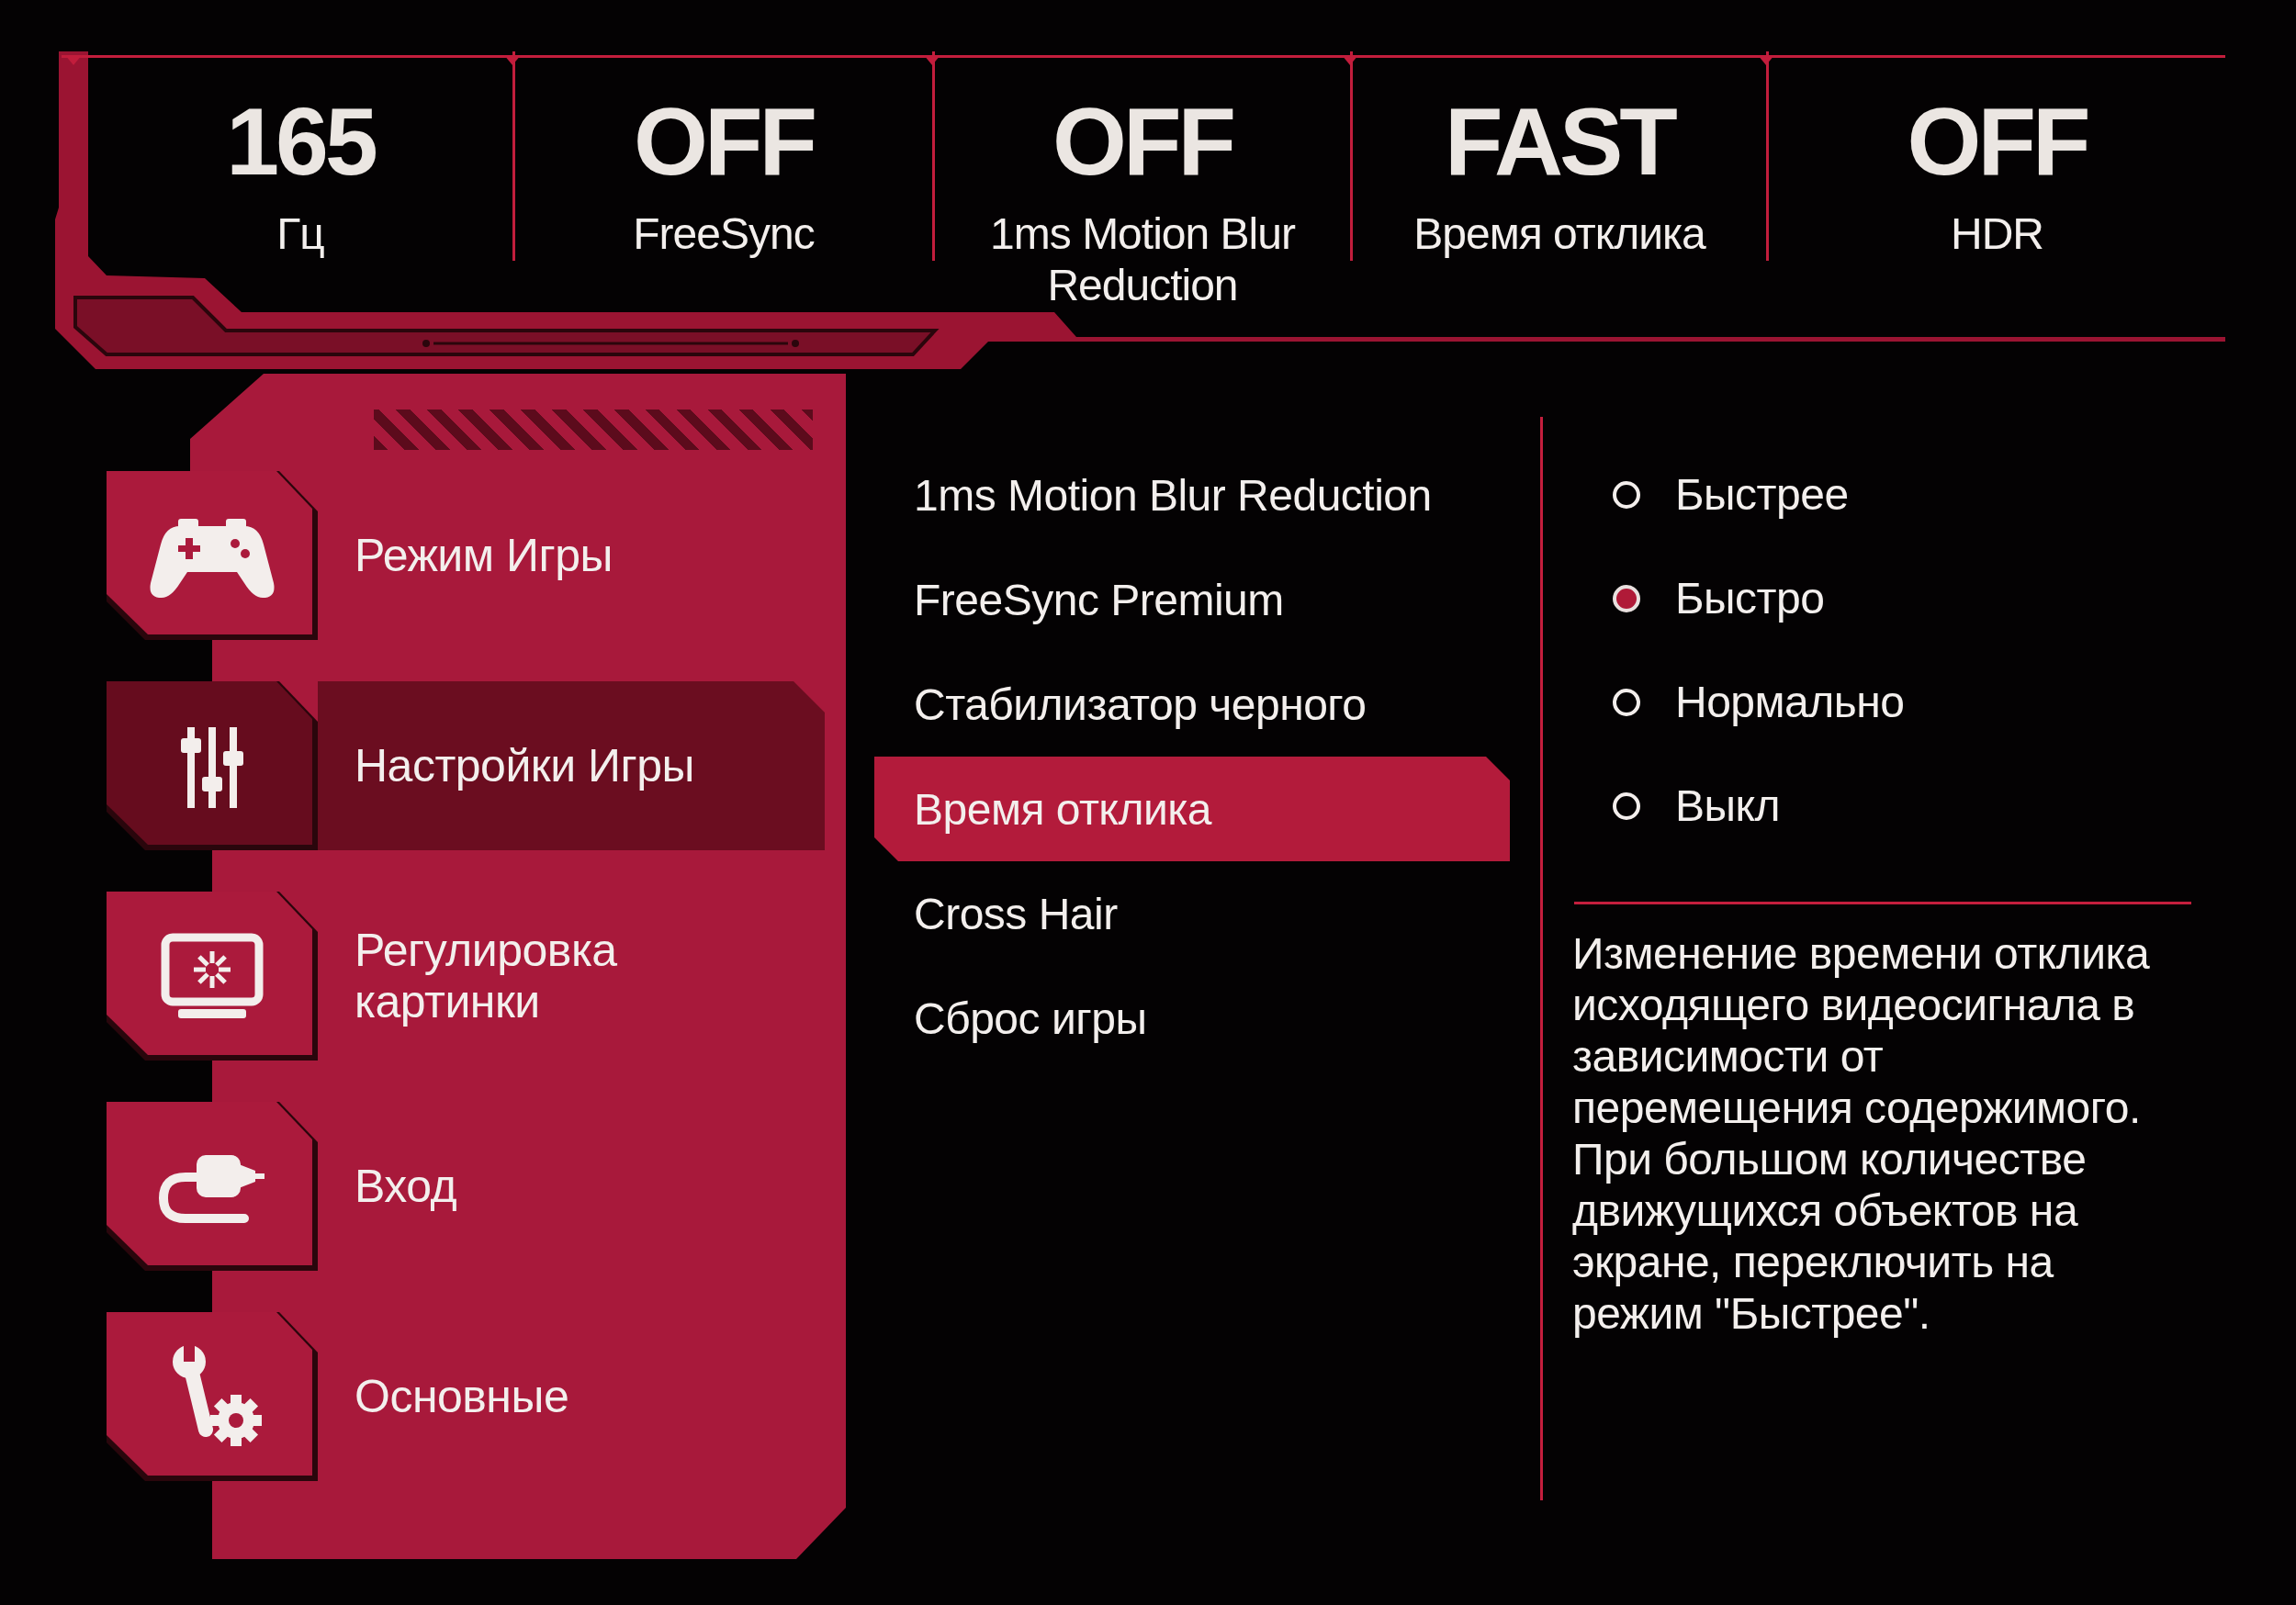 Image resolution: width=2296 pixels, height=1605 pixels. I want to click on option-label: Выкл, so click(1728, 805).